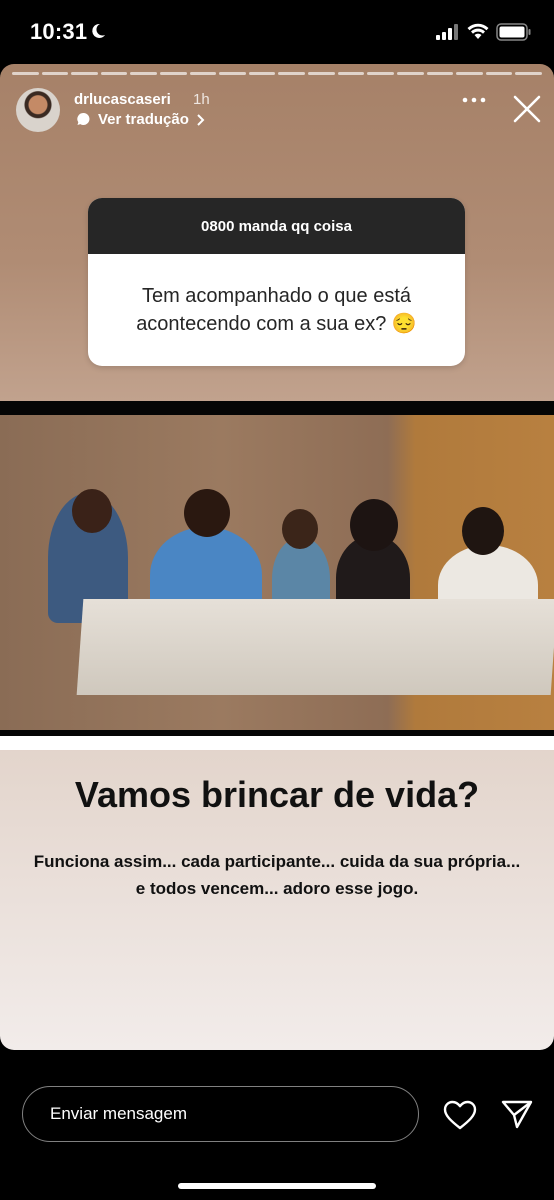 The image size is (554, 1200). What do you see at coordinates (122, 99) in the screenshot?
I see `story-username: drlucascaseri` at bounding box center [122, 99].